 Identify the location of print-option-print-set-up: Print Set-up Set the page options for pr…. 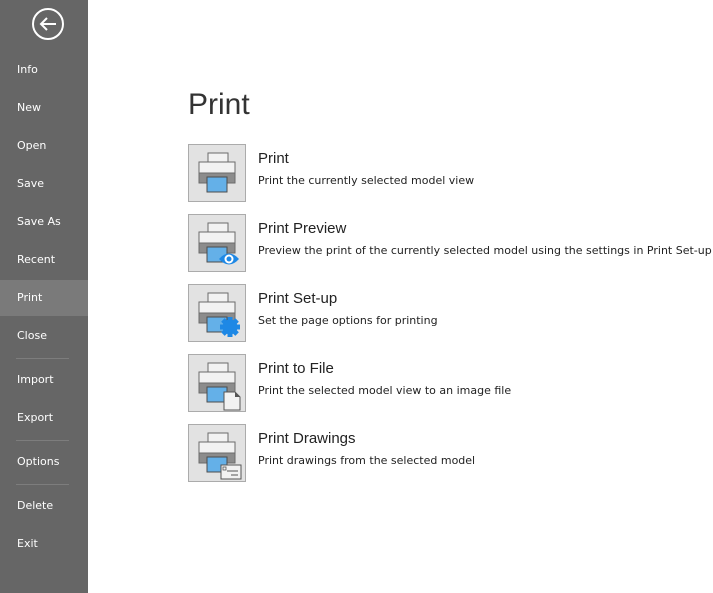
(438, 313).